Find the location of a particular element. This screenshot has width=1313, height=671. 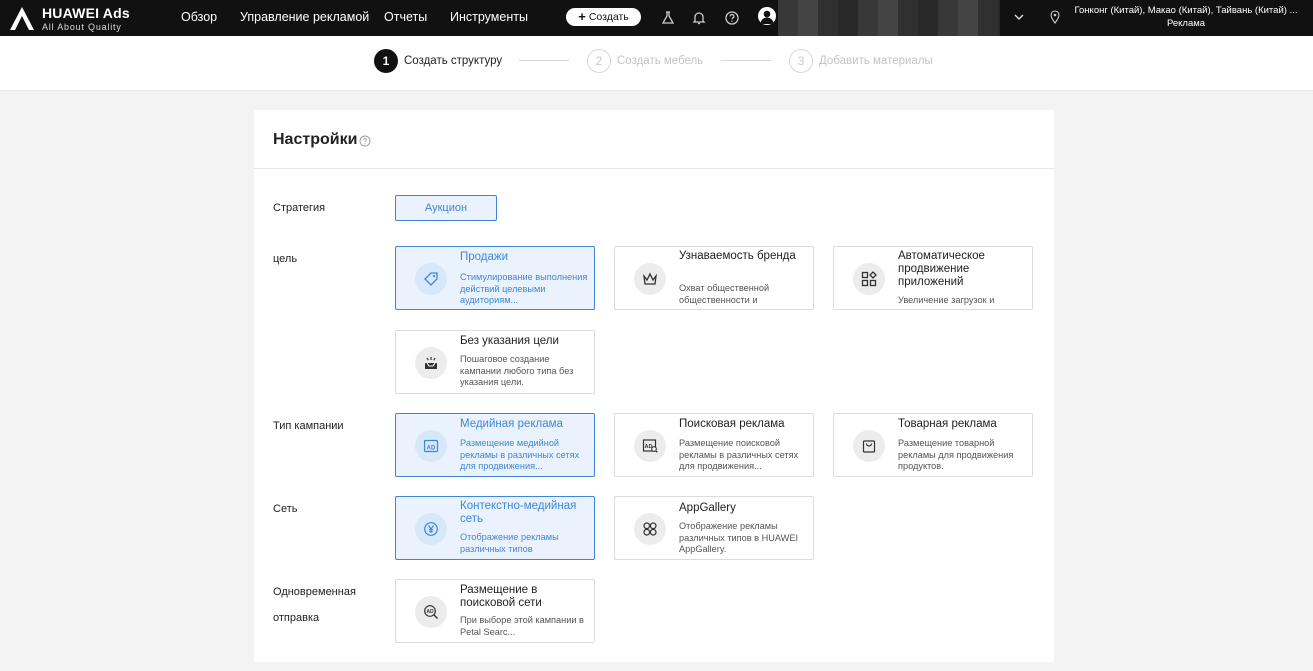

panel-title: Настройки is located at coordinates (315, 139).